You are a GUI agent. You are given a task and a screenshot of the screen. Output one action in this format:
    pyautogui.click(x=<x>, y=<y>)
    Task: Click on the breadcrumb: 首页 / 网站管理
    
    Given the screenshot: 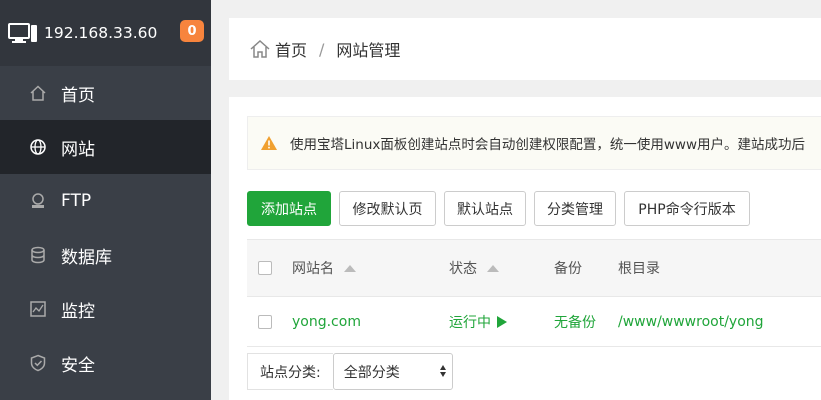 What is the action you would take?
    pyautogui.click(x=525, y=49)
    